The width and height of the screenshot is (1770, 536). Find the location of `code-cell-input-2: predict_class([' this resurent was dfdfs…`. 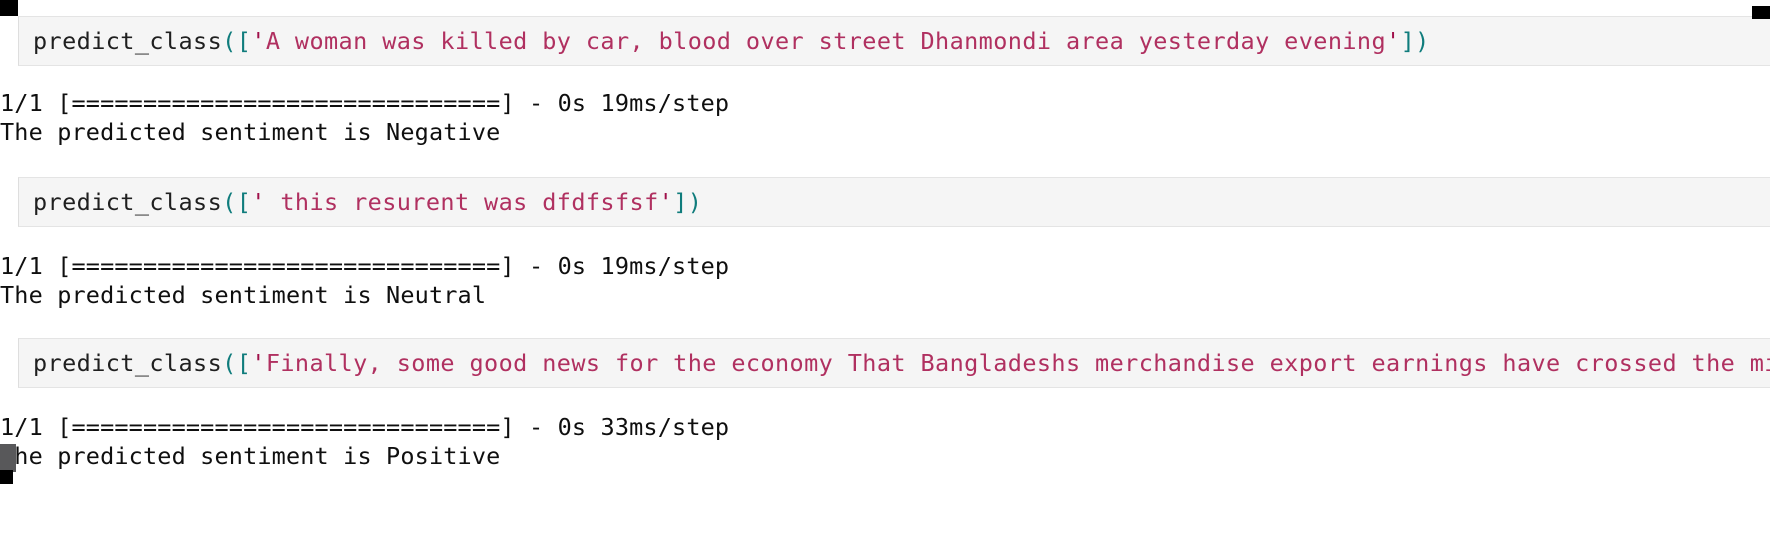

code-cell-input-2: predict_class([' this resurent was dfdfs… is located at coordinates (894, 202).